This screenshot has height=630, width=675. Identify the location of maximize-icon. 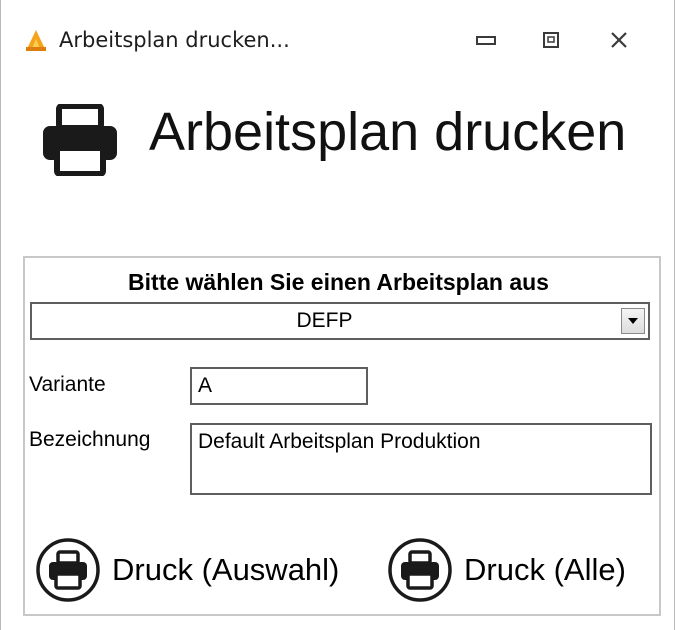
(551, 40).